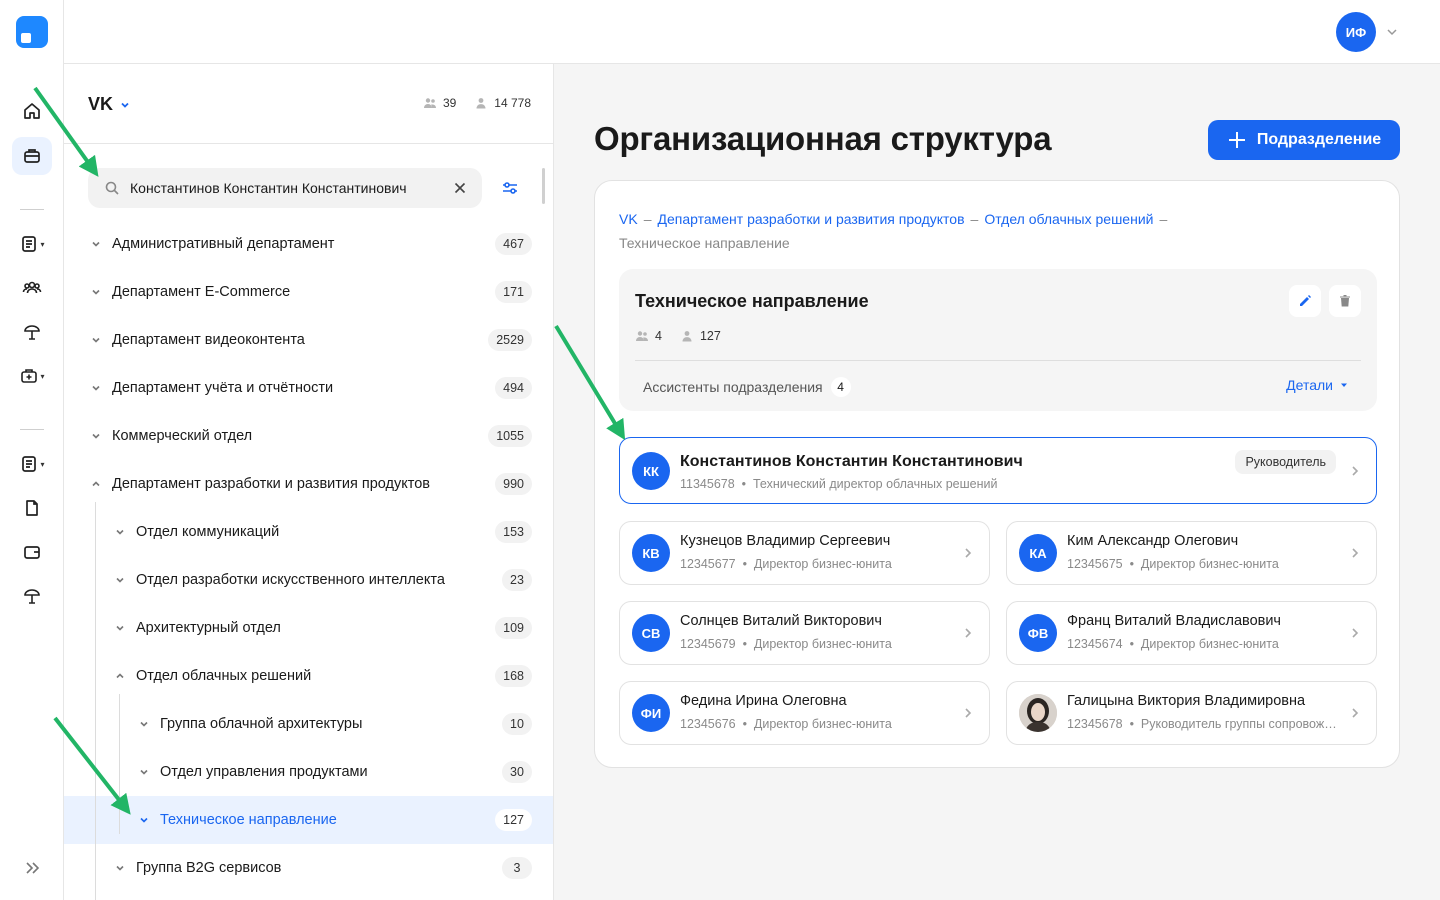 The width and height of the screenshot is (1440, 900). Describe the element at coordinates (223, 244) in the screenshot. I see `tree-item-label: Административный департамент` at that location.